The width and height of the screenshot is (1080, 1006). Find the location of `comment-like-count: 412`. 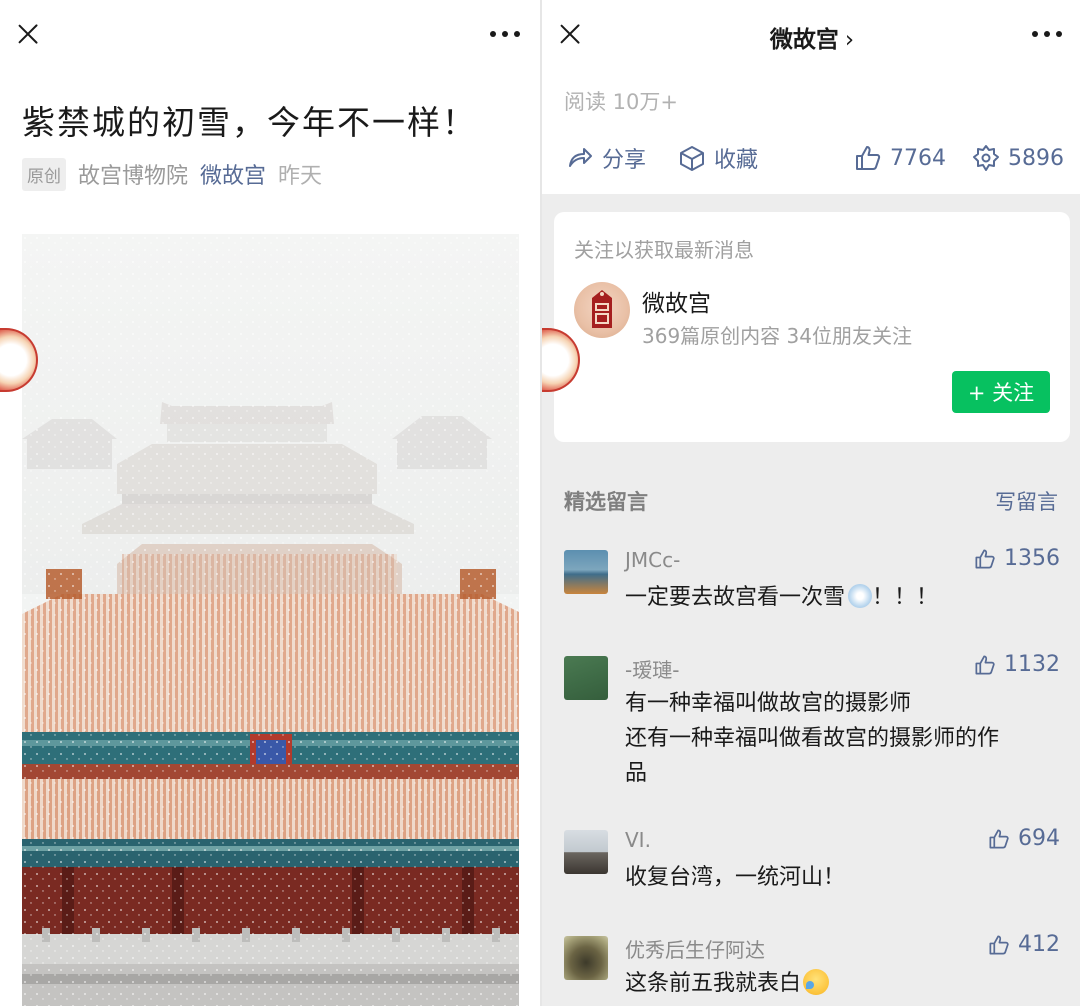

comment-like-count: 412 is located at coordinates (1039, 944).